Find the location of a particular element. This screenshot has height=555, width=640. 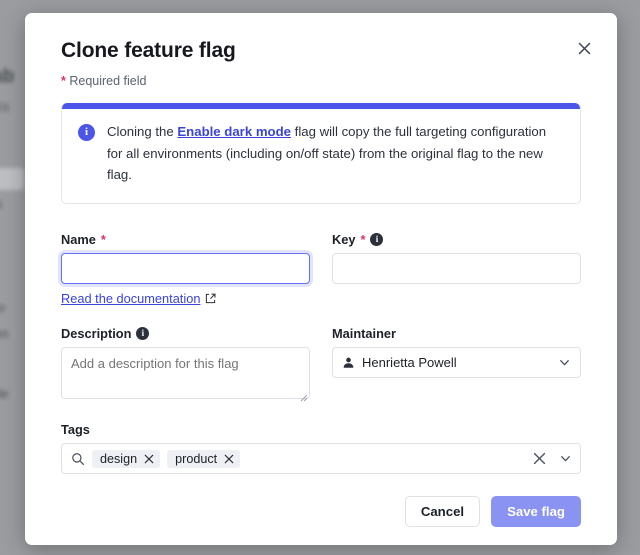

cancel-button: Cancel is located at coordinates (442, 511).